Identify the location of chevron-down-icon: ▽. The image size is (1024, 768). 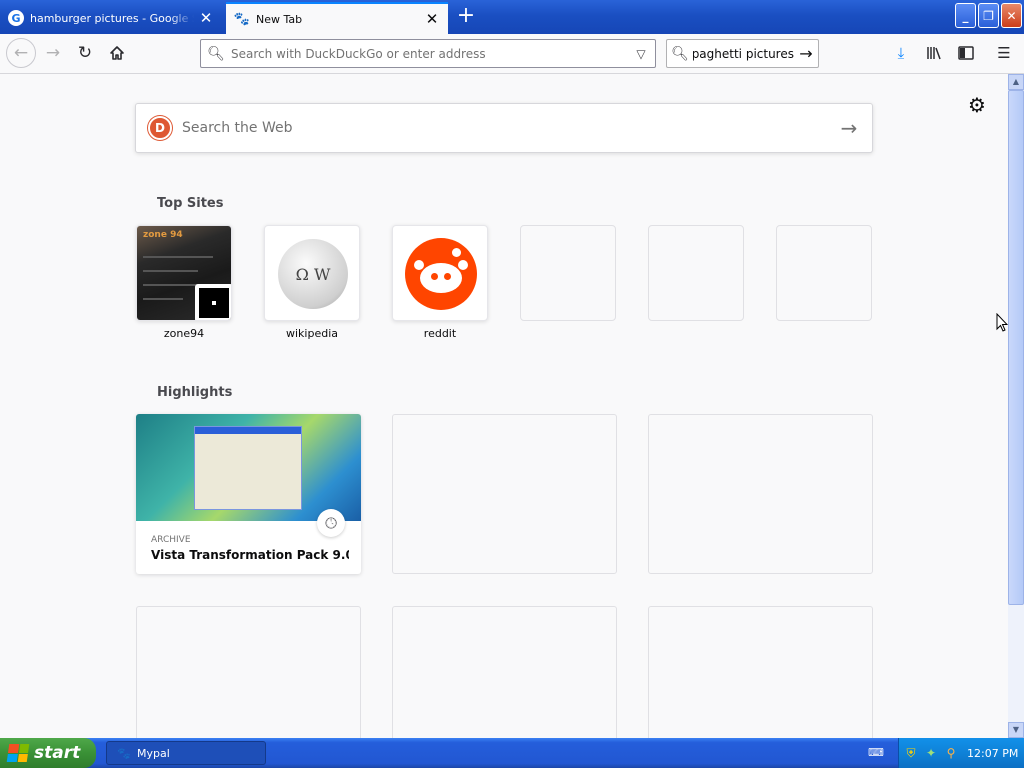
(641, 54).